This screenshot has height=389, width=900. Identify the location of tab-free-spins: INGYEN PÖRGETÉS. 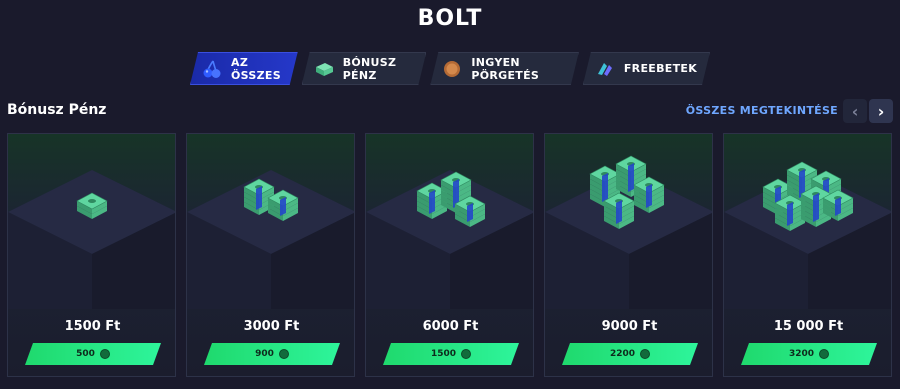
(504, 68).